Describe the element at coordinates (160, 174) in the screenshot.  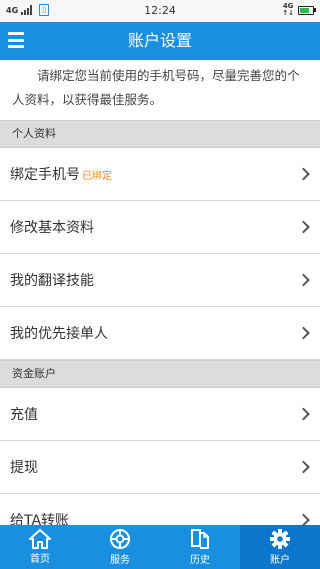
I see `row-bind-phone: 绑定手机号 已绑定` at that location.